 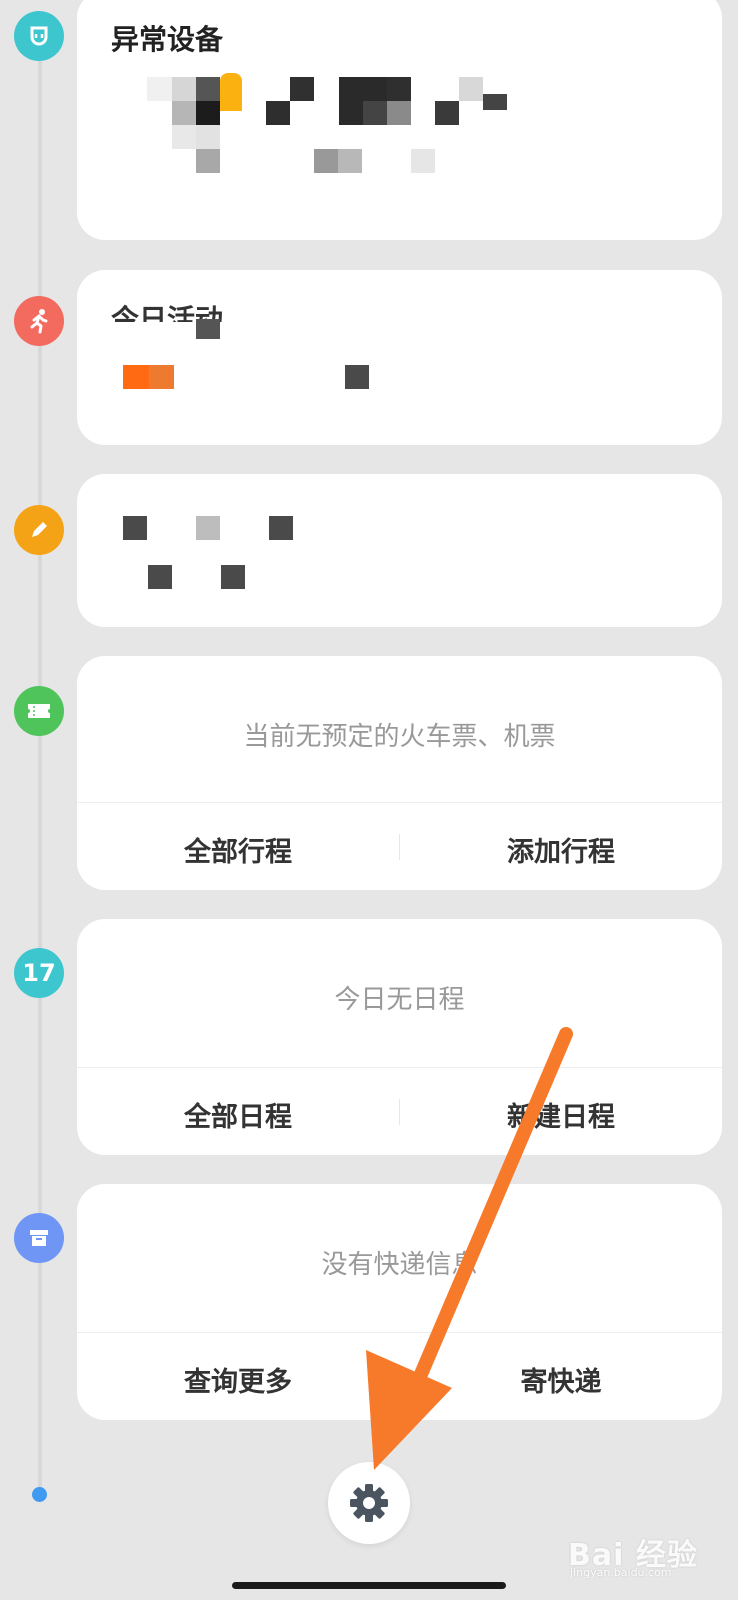 What do you see at coordinates (399, 1265) in the screenshot?
I see `express-empty-text: 没有快递信息` at bounding box center [399, 1265].